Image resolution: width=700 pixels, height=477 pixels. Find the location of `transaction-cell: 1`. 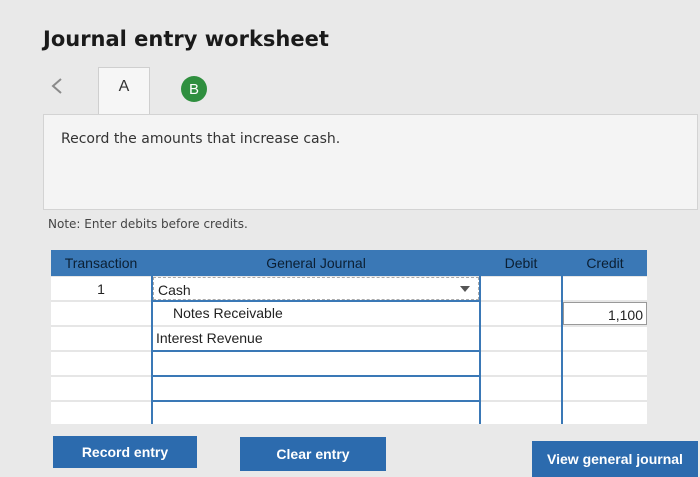

transaction-cell: 1 is located at coordinates (101, 288).